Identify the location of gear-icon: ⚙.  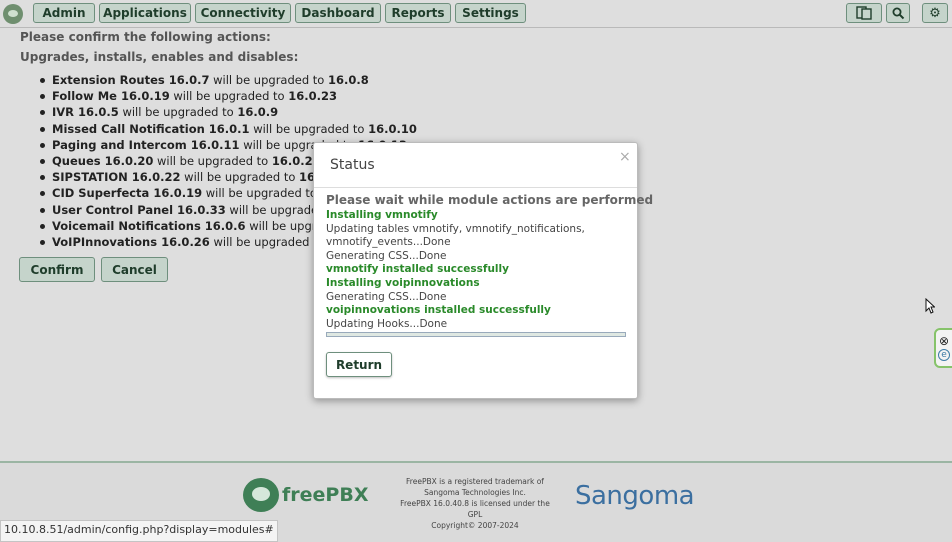
(935, 13).